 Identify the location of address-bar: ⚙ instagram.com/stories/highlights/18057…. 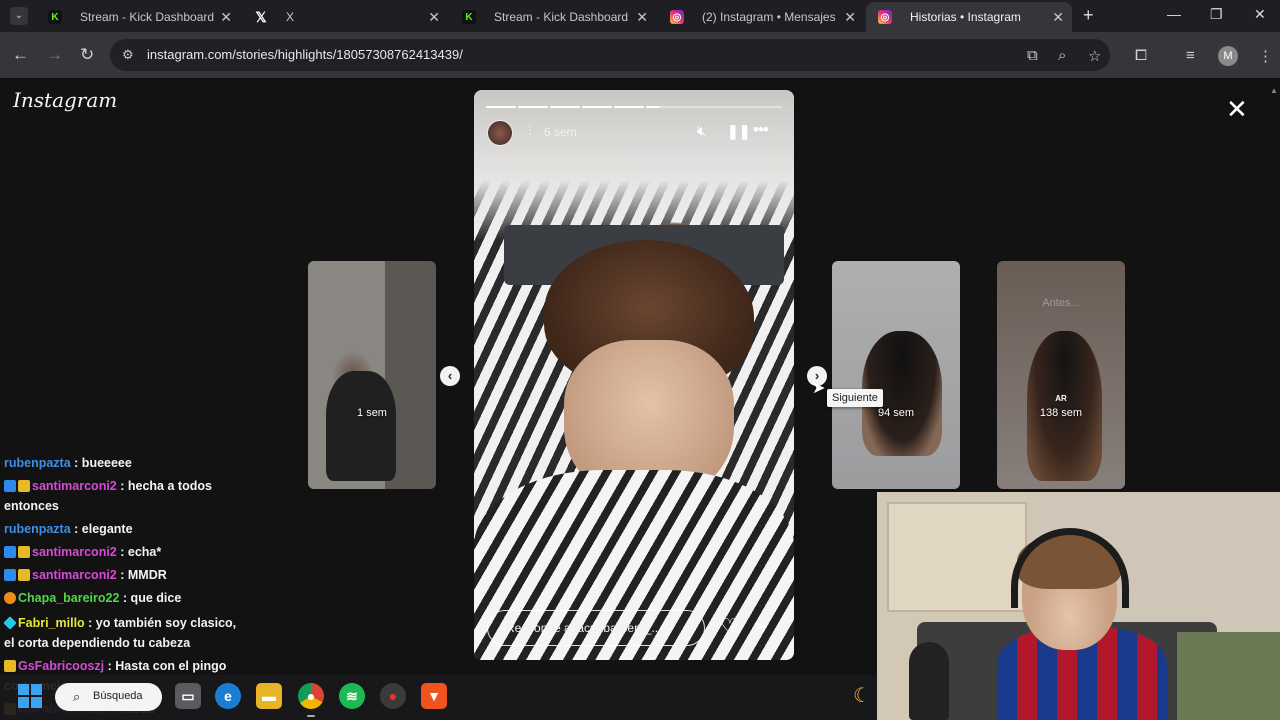
(610, 55).